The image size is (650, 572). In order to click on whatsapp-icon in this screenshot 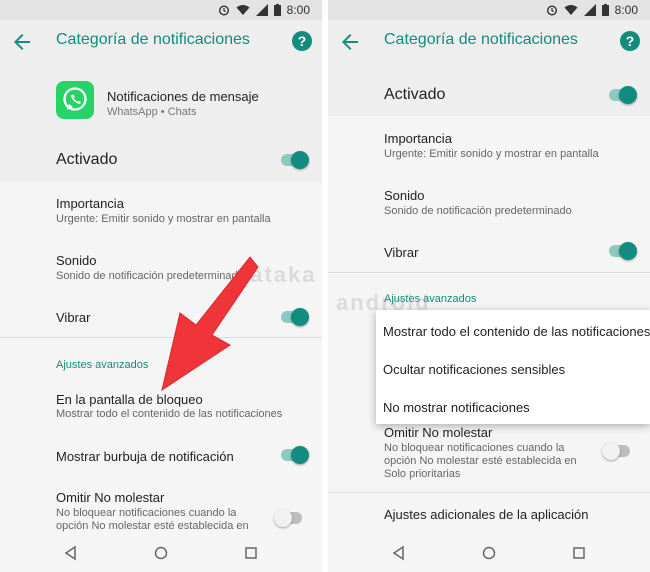, I will do `click(75, 100)`.